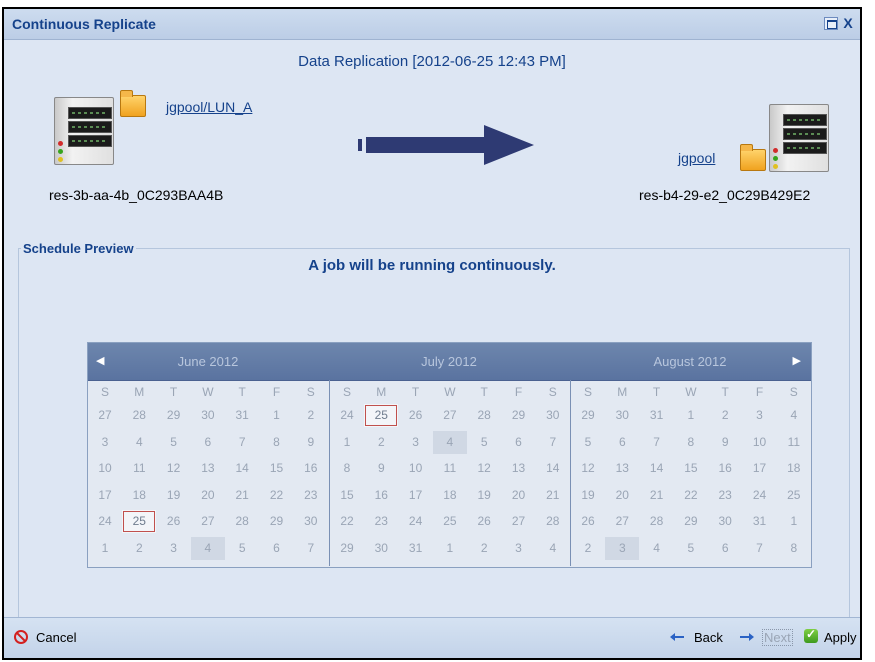 The width and height of the screenshot is (875, 662). Describe the element at coordinates (432, 24) in the screenshot. I see `dialog-titlebar: Continuous Replicate X` at that location.